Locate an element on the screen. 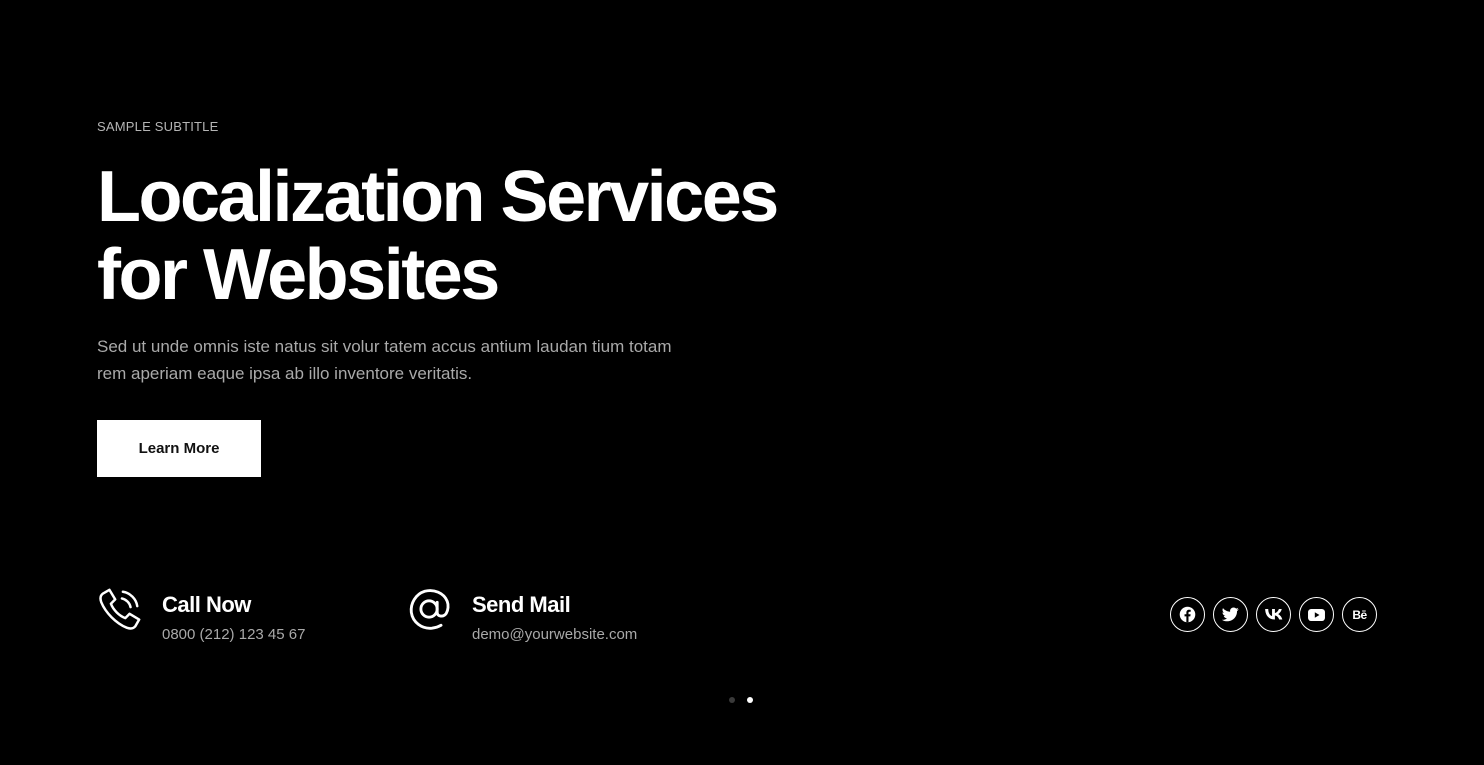  youtube-icon is located at coordinates (1316, 614).